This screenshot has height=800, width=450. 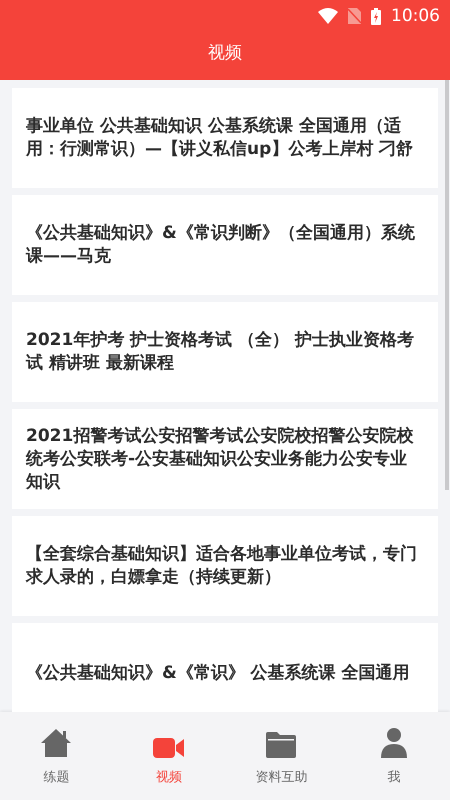 What do you see at coordinates (218, 673) in the screenshot?
I see `video-title: 《公共基础知识》&《常识》 公基系统课 全国通用` at bounding box center [218, 673].